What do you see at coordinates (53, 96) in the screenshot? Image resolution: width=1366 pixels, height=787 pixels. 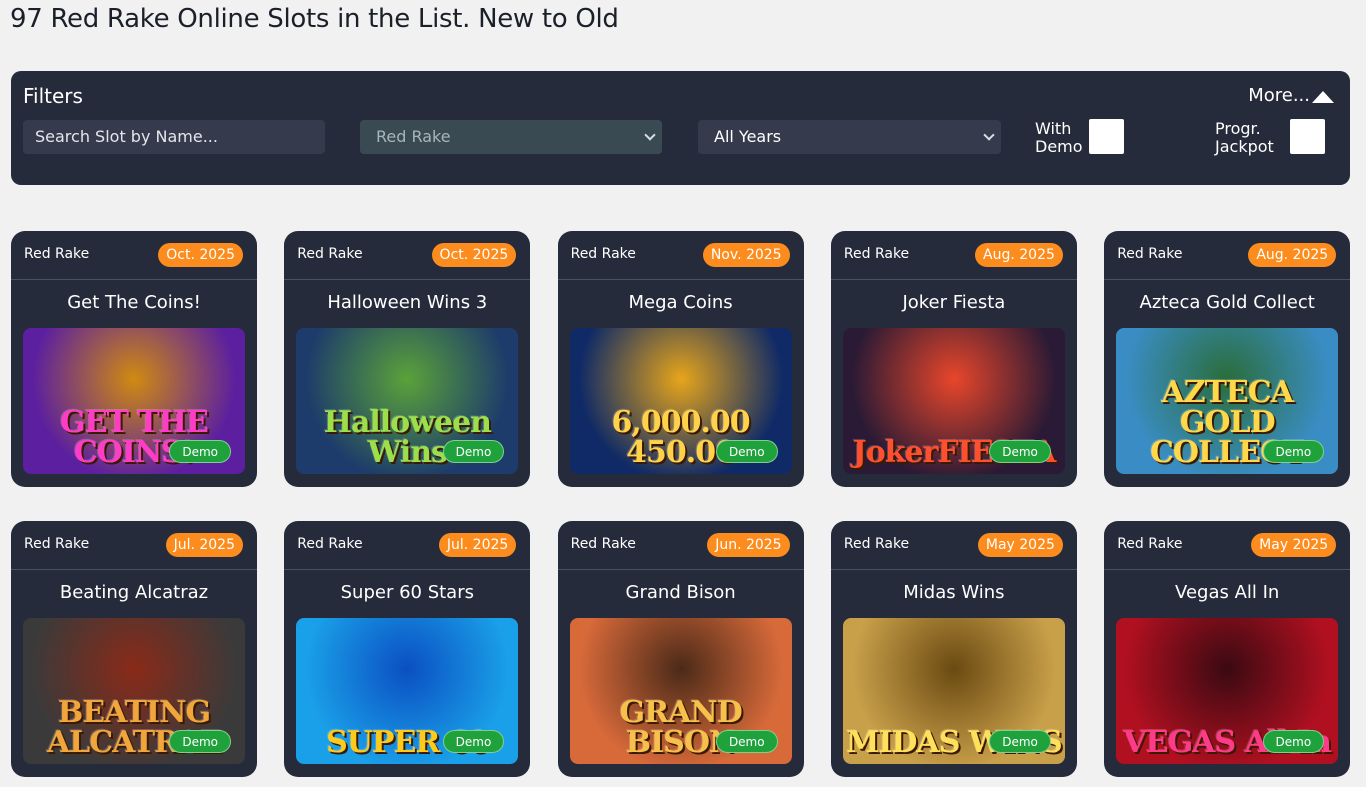 I see `filters-title: Filters` at bounding box center [53, 96].